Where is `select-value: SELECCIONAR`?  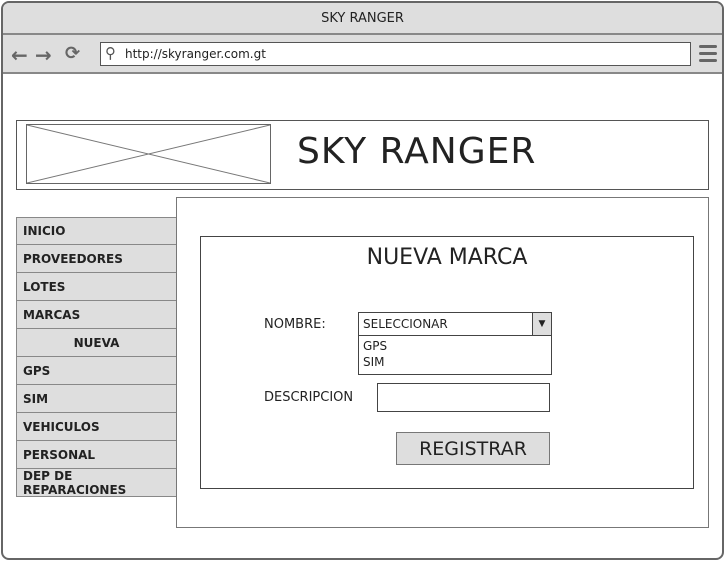 select-value: SELECCIONAR is located at coordinates (405, 324).